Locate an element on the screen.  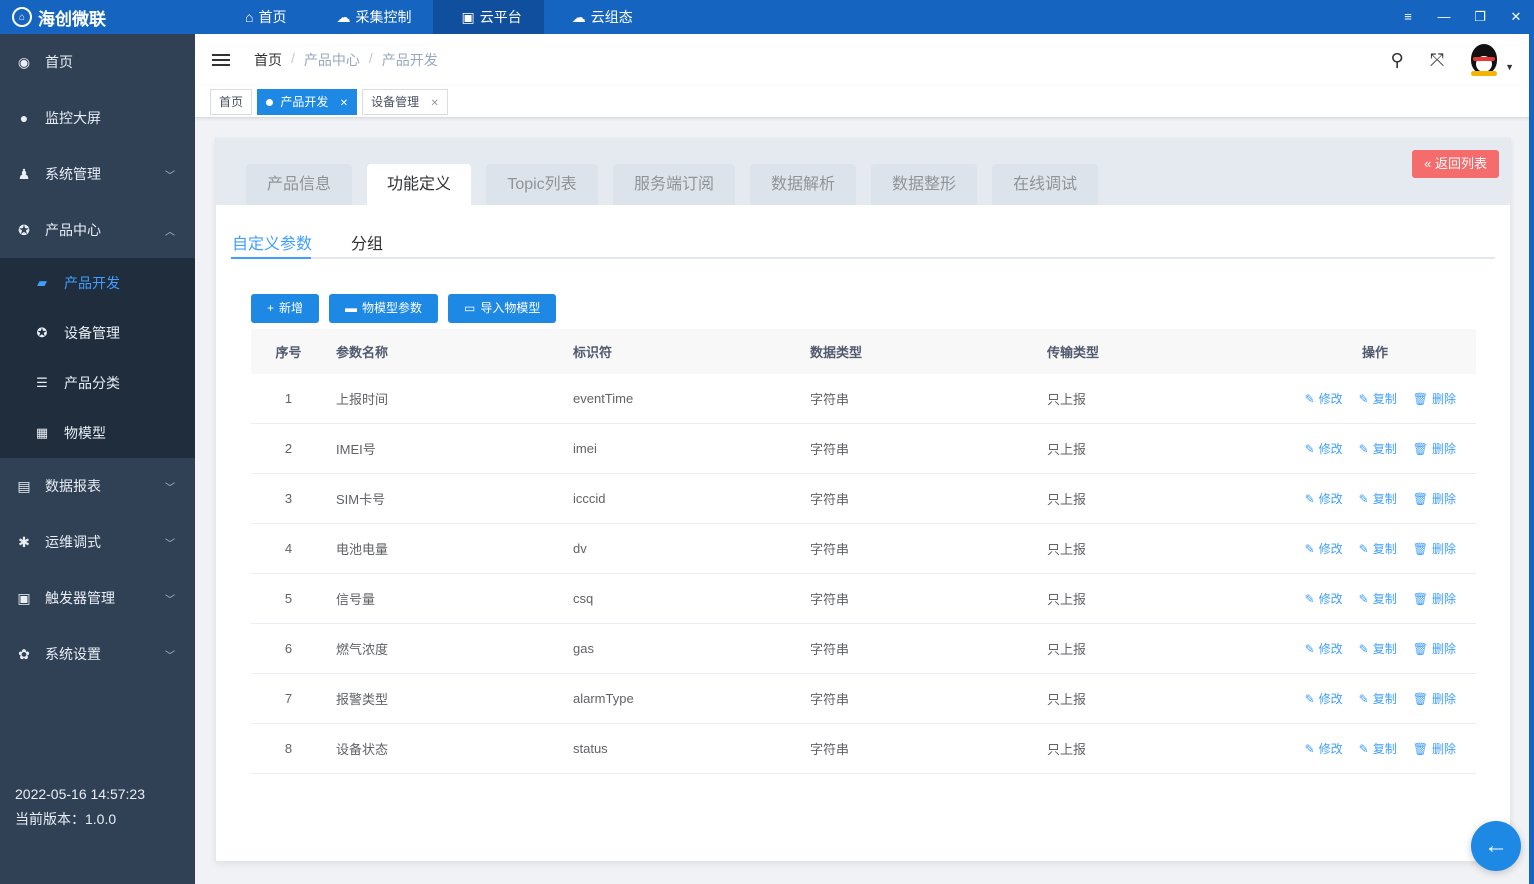
chevron-down-icon: ﹀ is located at coordinates (170, 656).